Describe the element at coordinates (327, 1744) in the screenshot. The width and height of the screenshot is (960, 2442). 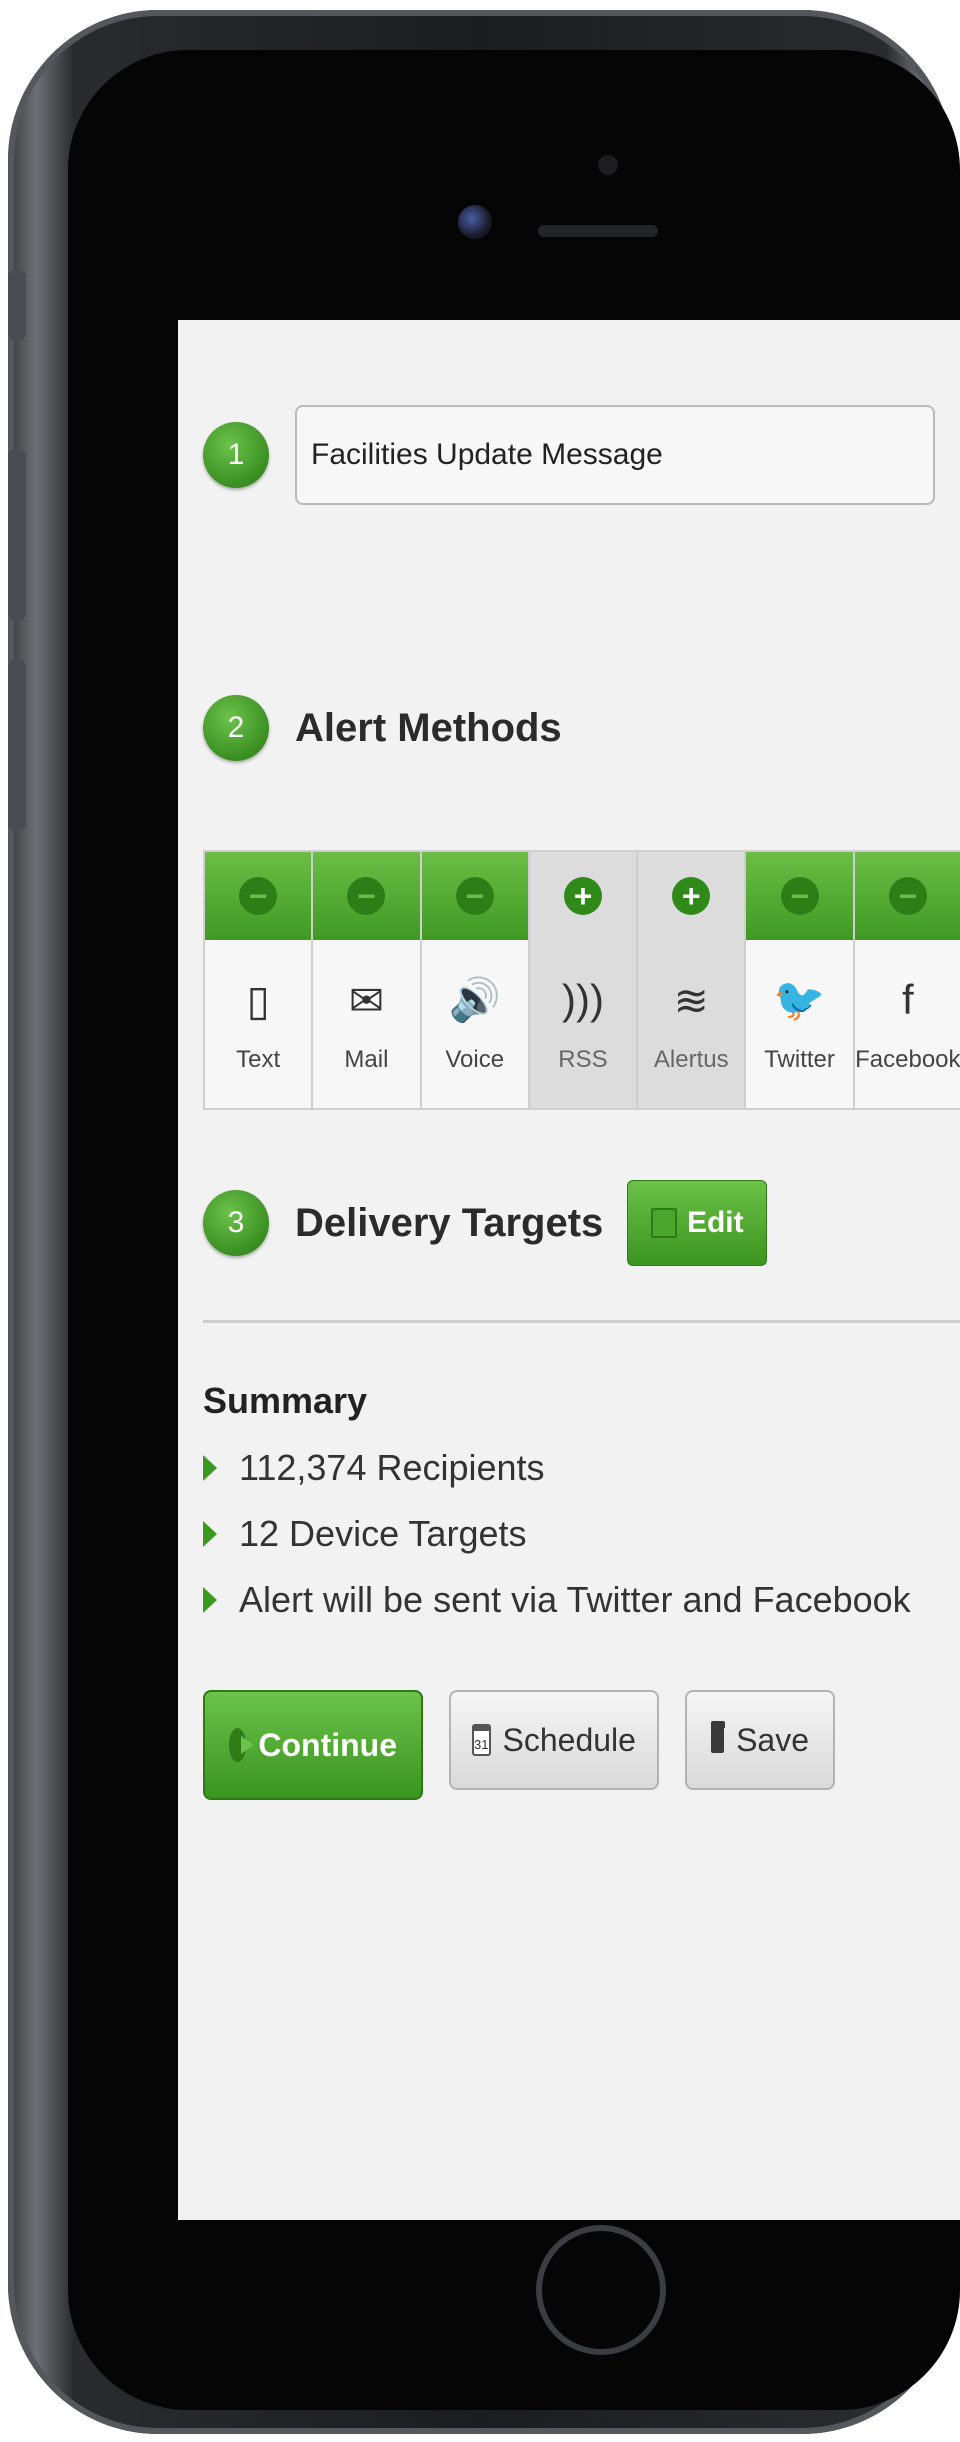
I see `continue-label: Continue` at that location.